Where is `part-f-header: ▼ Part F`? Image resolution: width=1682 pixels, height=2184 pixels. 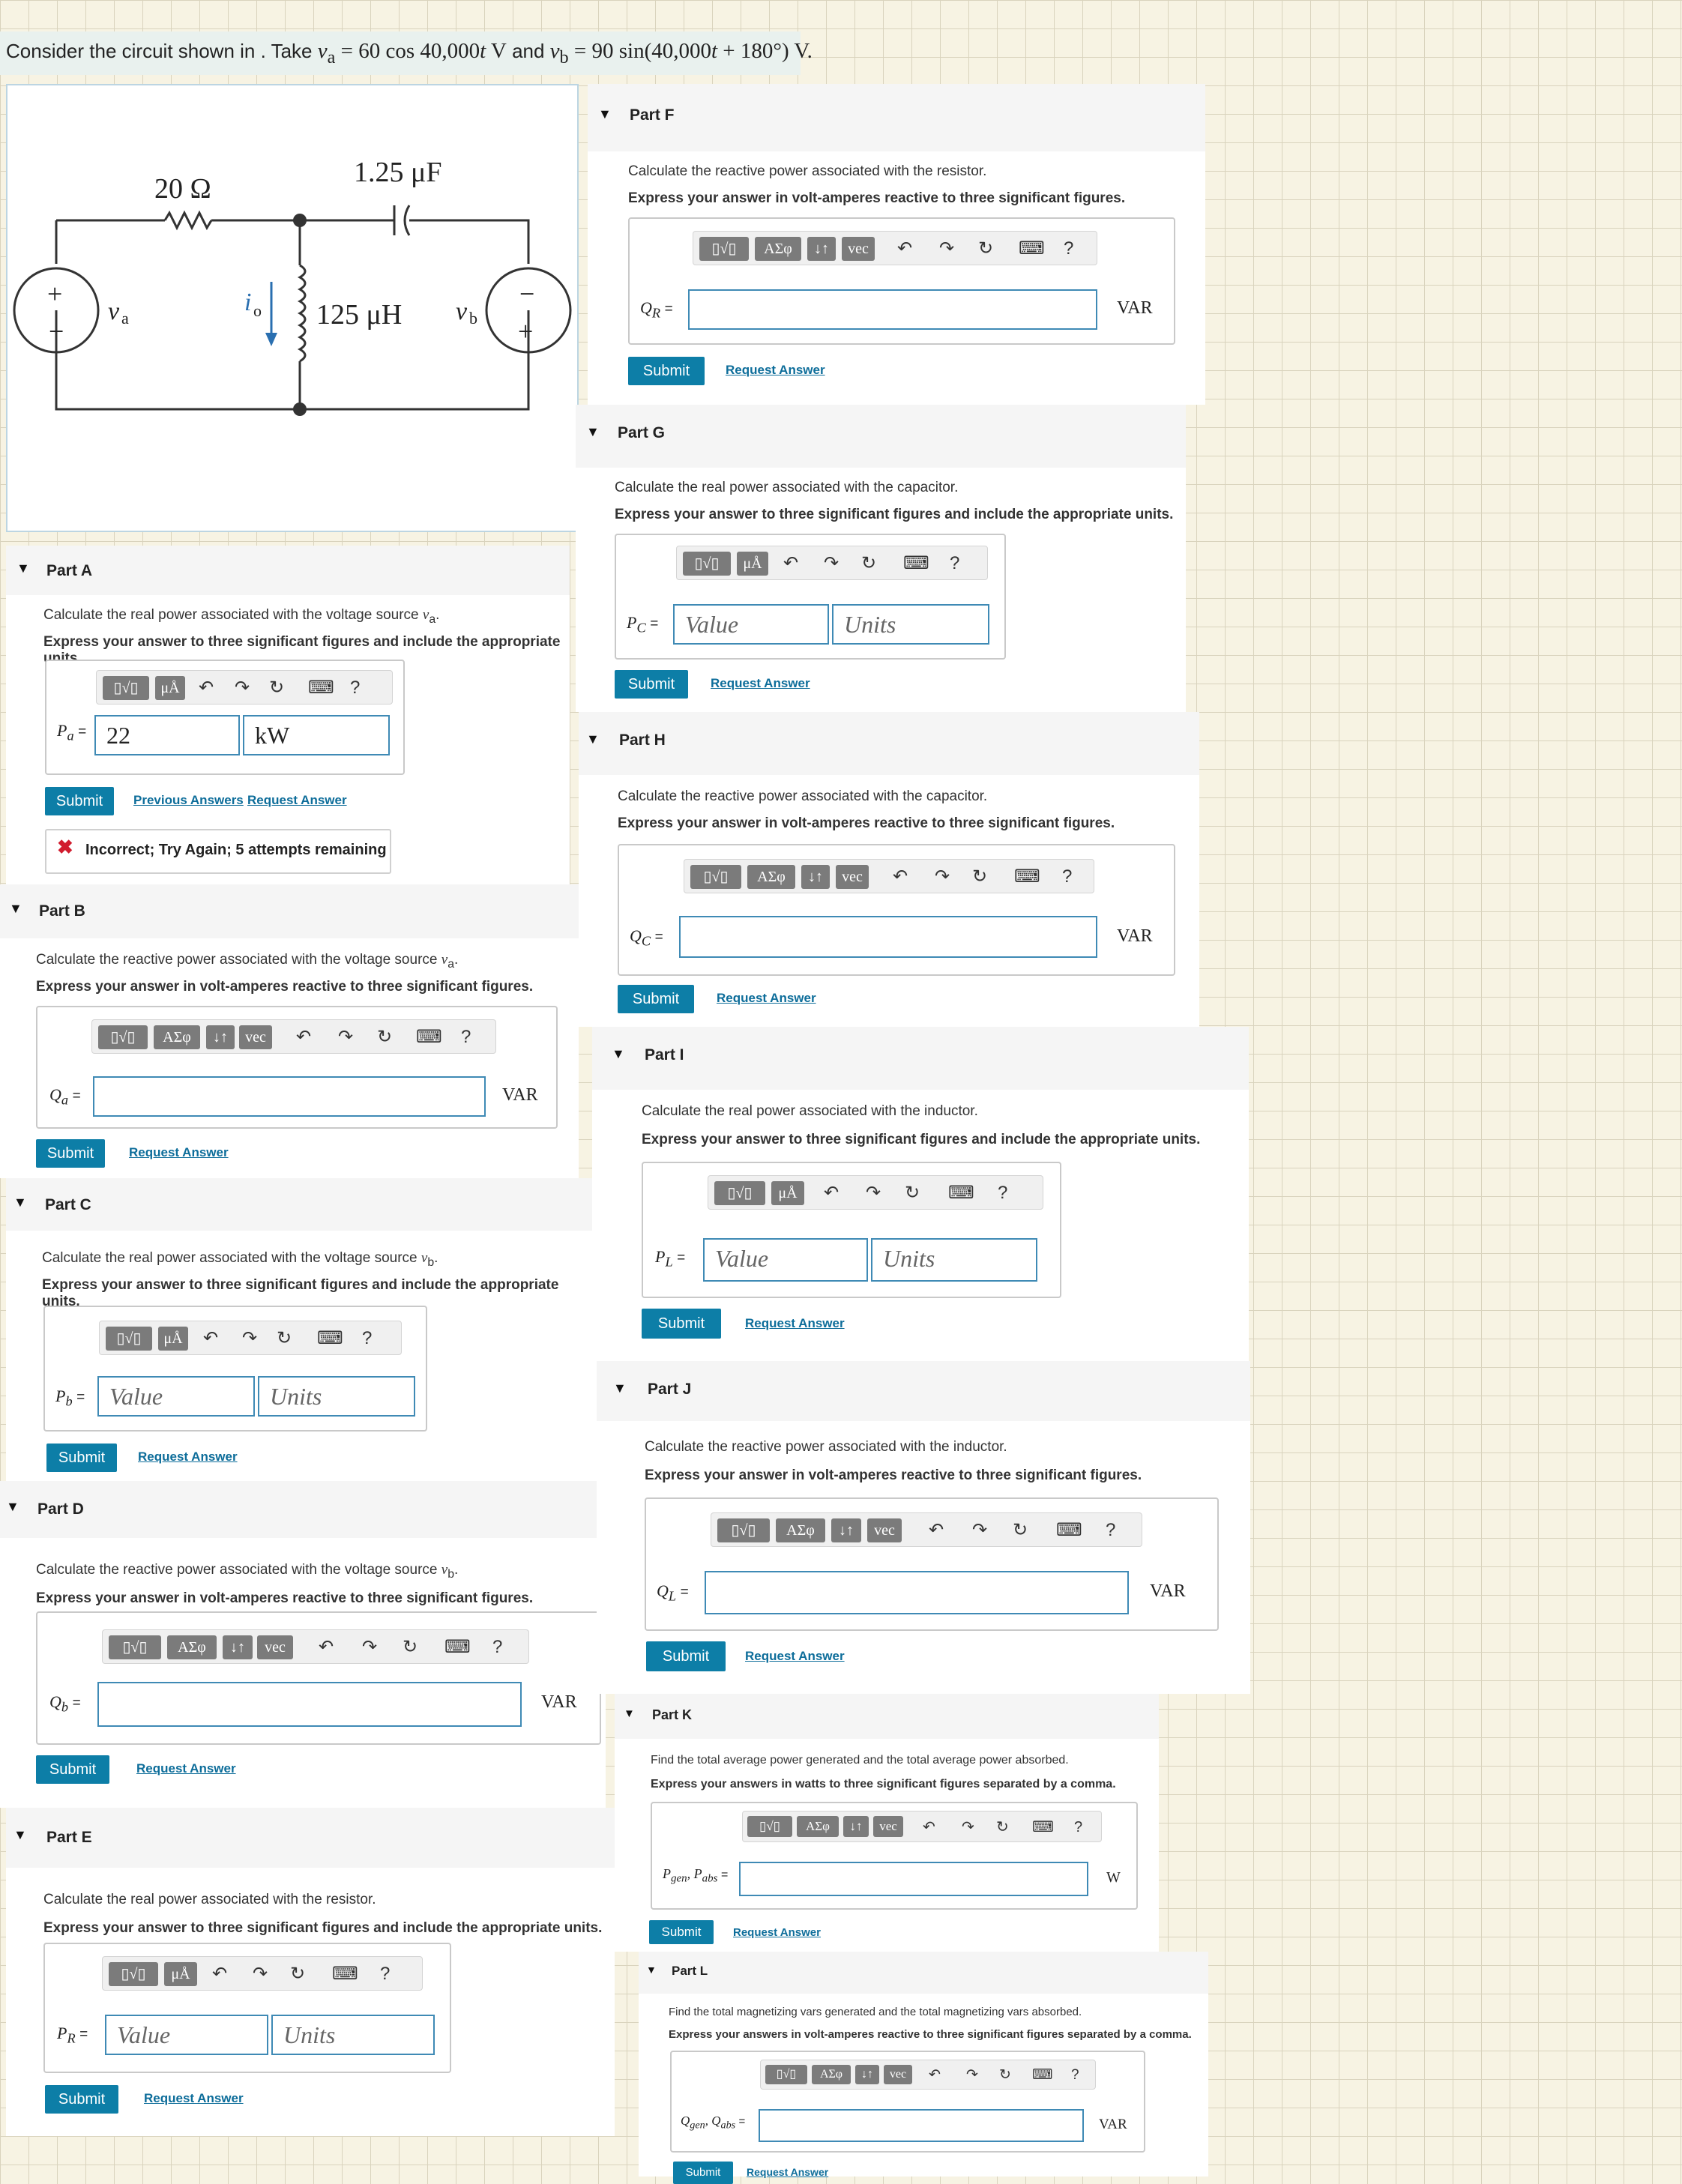
part-f-header: ▼ Part F is located at coordinates (896, 117).